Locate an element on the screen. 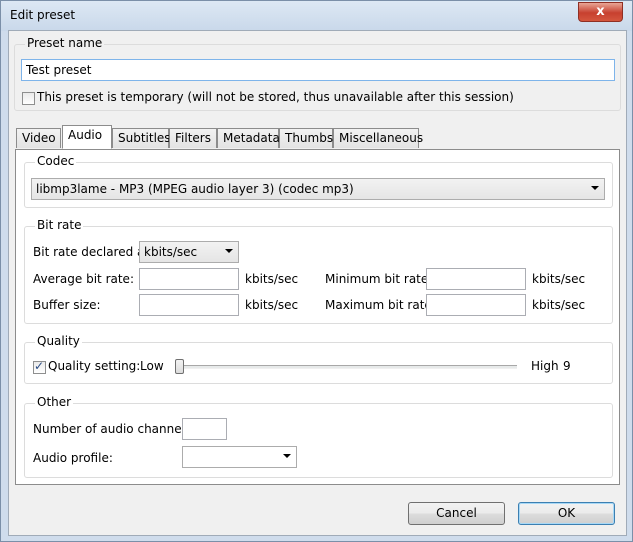 The image size is (633, 542). tab-audio: Audio is located at coordinates (87, 137).